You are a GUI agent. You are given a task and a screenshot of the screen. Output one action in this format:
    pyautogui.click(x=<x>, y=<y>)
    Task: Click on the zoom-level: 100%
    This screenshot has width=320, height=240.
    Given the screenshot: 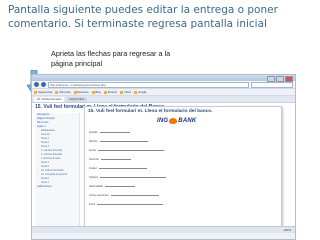 What is the action you would take?
    pyautogui.click(x=287, y=230)
    